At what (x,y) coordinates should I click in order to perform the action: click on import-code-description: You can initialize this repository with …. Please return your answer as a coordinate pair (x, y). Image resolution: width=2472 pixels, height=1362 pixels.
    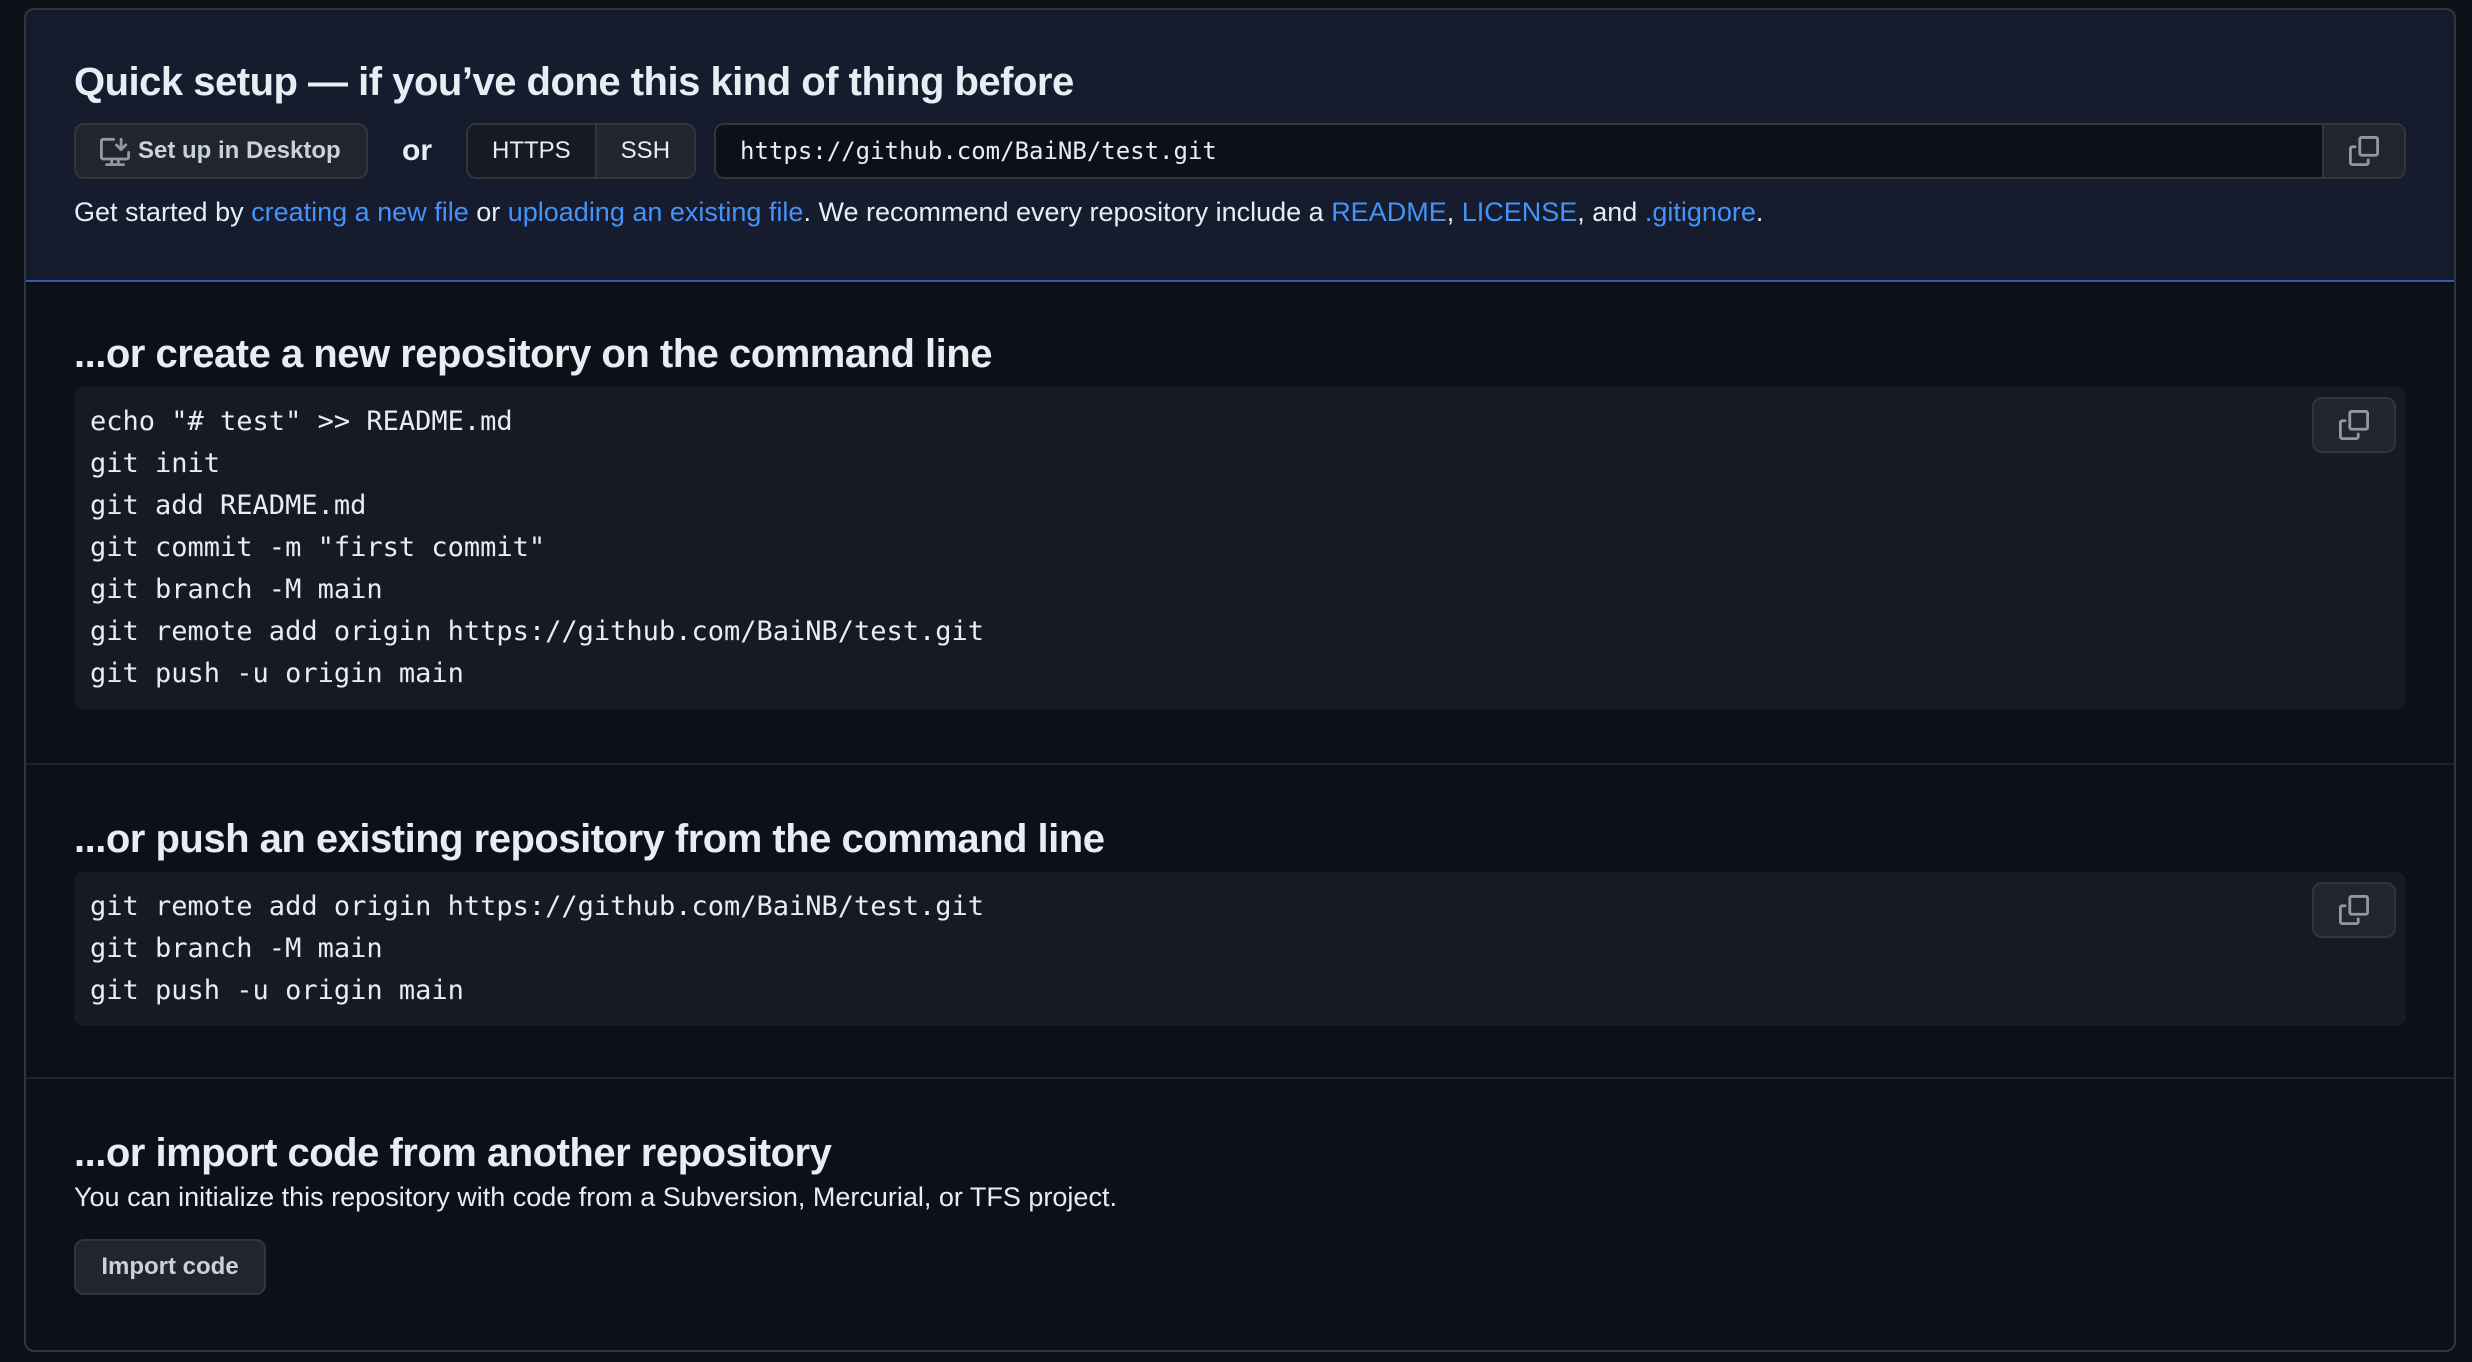
    Looking at the image, I should click on (595, 1197).